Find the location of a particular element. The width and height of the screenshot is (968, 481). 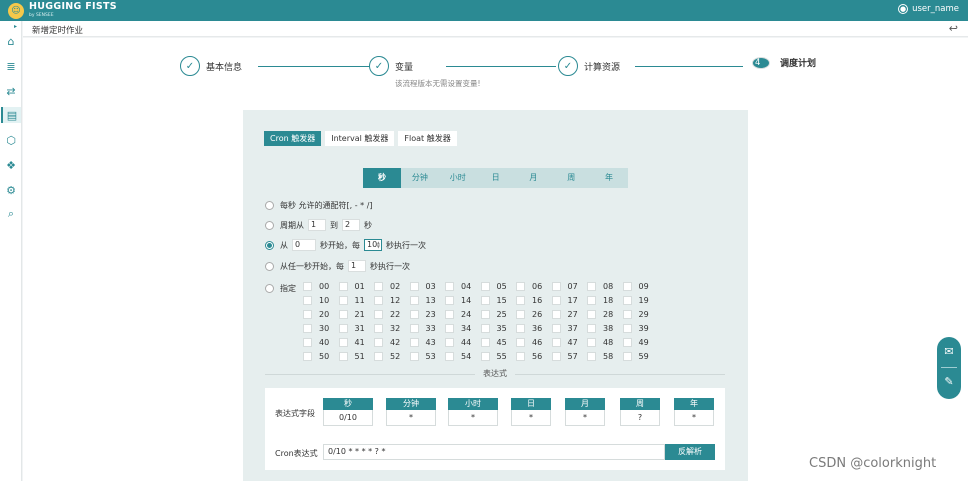

tab-week: 周 is located at coordinates (571, 178).